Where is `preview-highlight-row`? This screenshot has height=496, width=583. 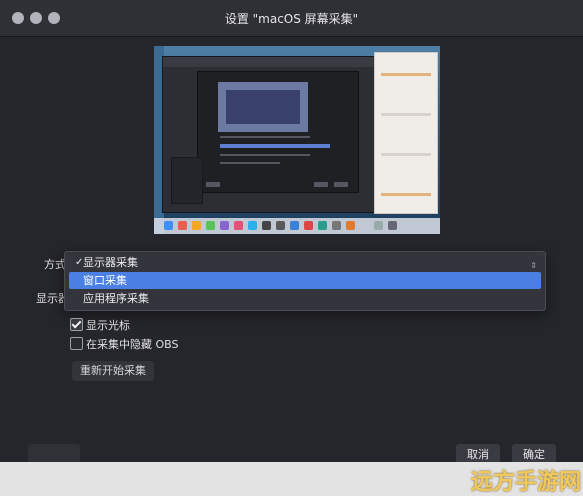 preview-highlight-row is located at coordinates (275, 146).